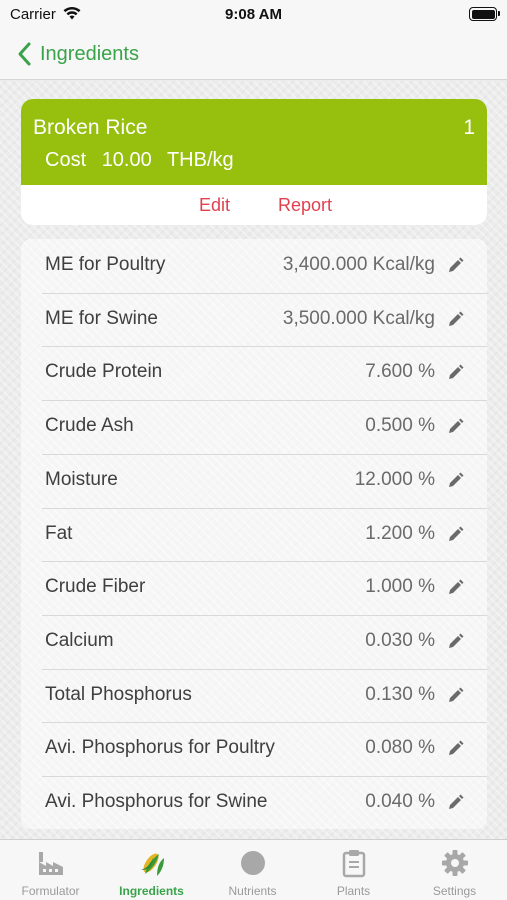 The image size is (507, 900). Describe the element at coordinates (24, 54) in the screenshot. I see `chevron-left-icon` at that location.